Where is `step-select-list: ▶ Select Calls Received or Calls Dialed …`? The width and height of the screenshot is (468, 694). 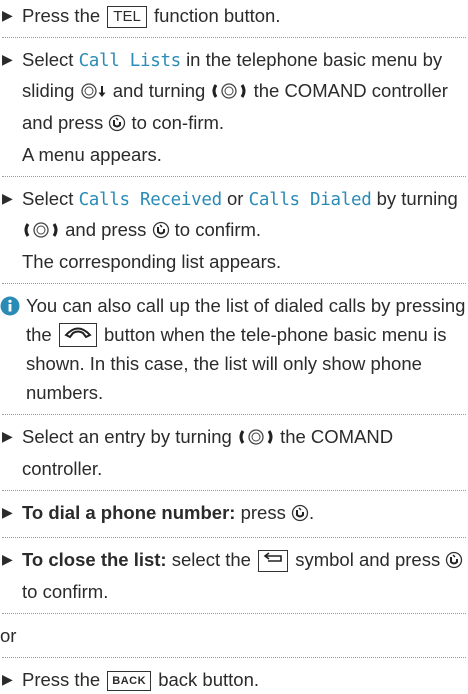
step-select-list: ▶ Select Calls Received or Calls Dialed … is located at coordinates (234, 215).